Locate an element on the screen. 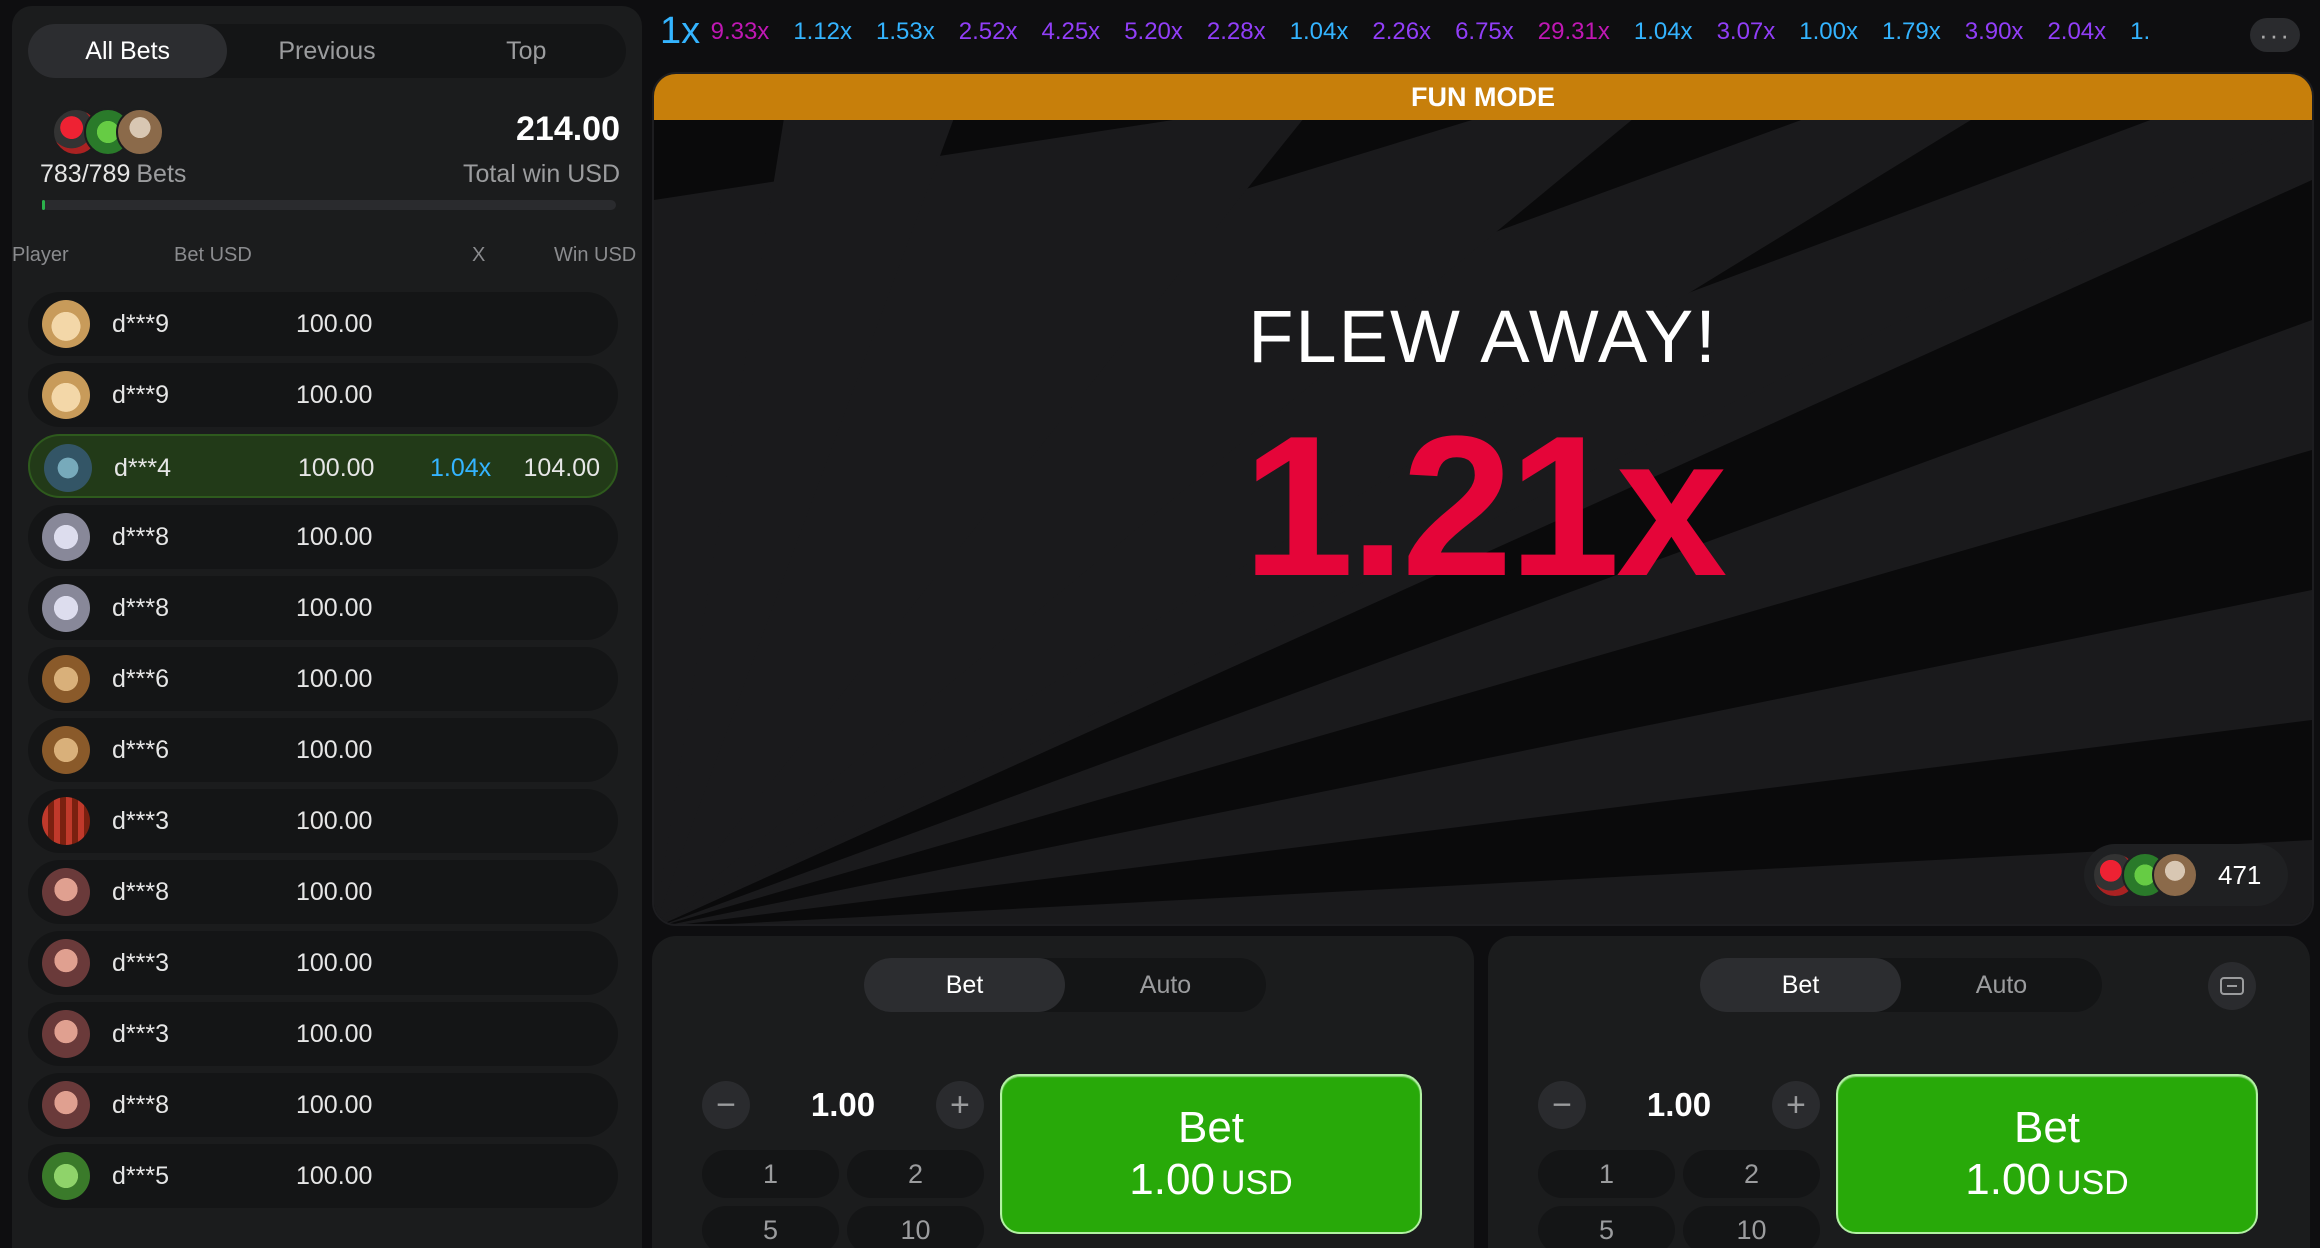 The height and width of the screenshot is (1248, 2320). table-row: d***4 100.00 1.04x 104.00 is located at coordinates (323, 466).